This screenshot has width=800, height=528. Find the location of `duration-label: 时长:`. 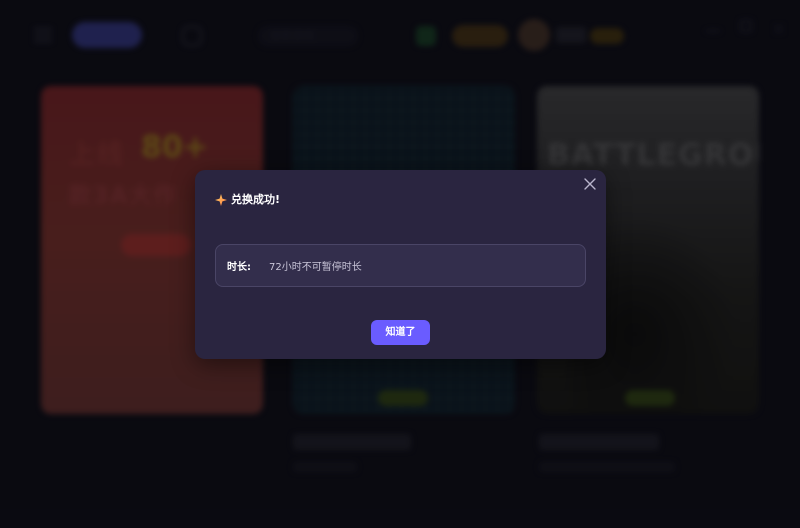

duration-label: 时长: is located at coordinates (239, 267).